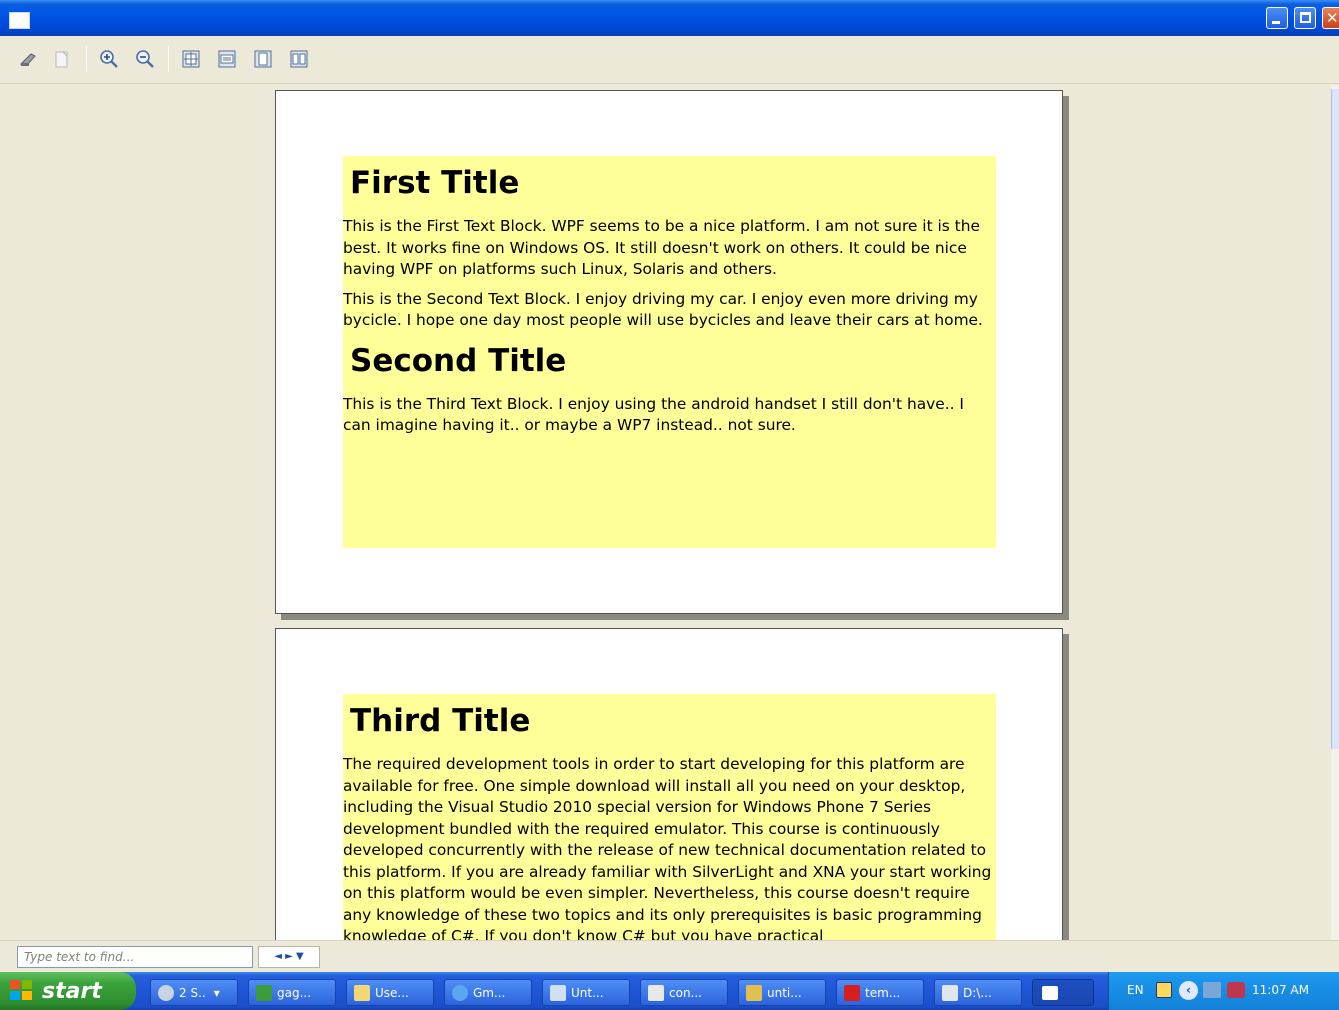 The width and height of the screenshot is (1339, 1010). Describe the element at coordinates (289, 957) in the screenshot. I see `find-navigation-buttons: ◄ ► ▼` at that location.